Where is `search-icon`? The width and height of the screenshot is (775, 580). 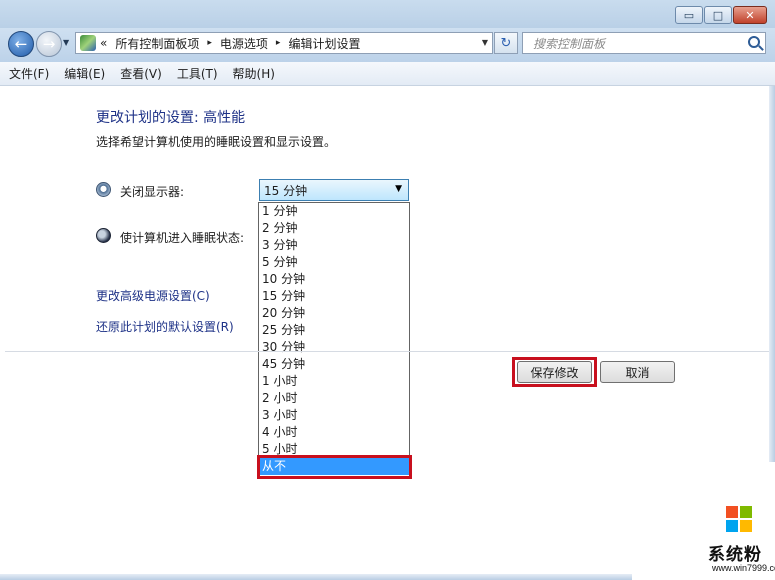
search-icon is located at coordinates (754, 42).